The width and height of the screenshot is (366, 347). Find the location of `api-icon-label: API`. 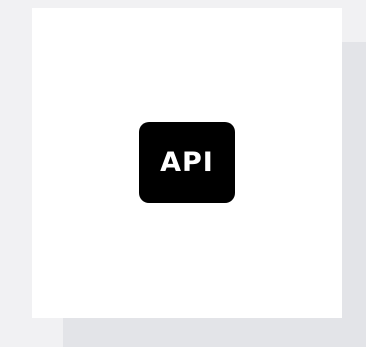

api-icon-label: API is located at coordinates (187, 162).